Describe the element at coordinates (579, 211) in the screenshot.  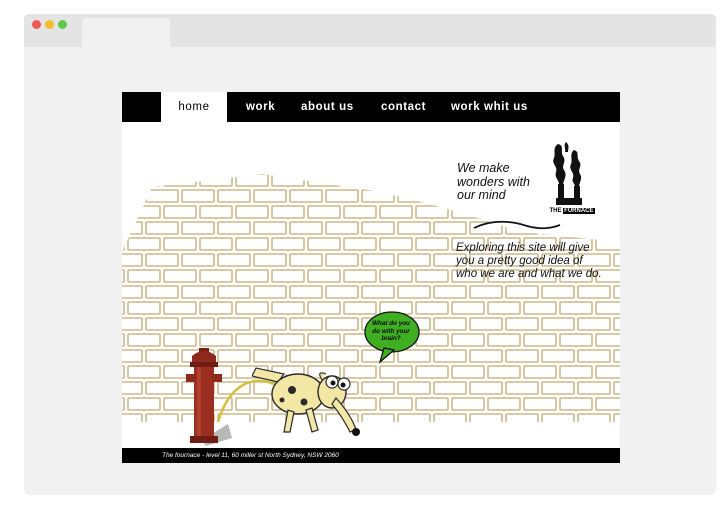
I see `logo-label-name: FURNACE` at that location.